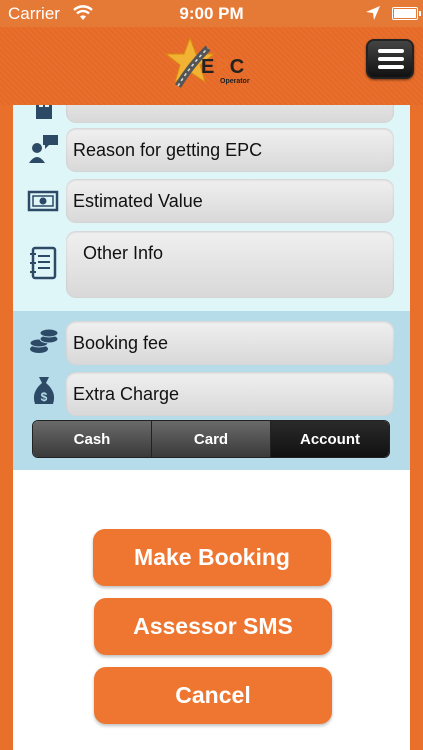  I want to click on payment-option-cash: Cash, so click(92, 439).